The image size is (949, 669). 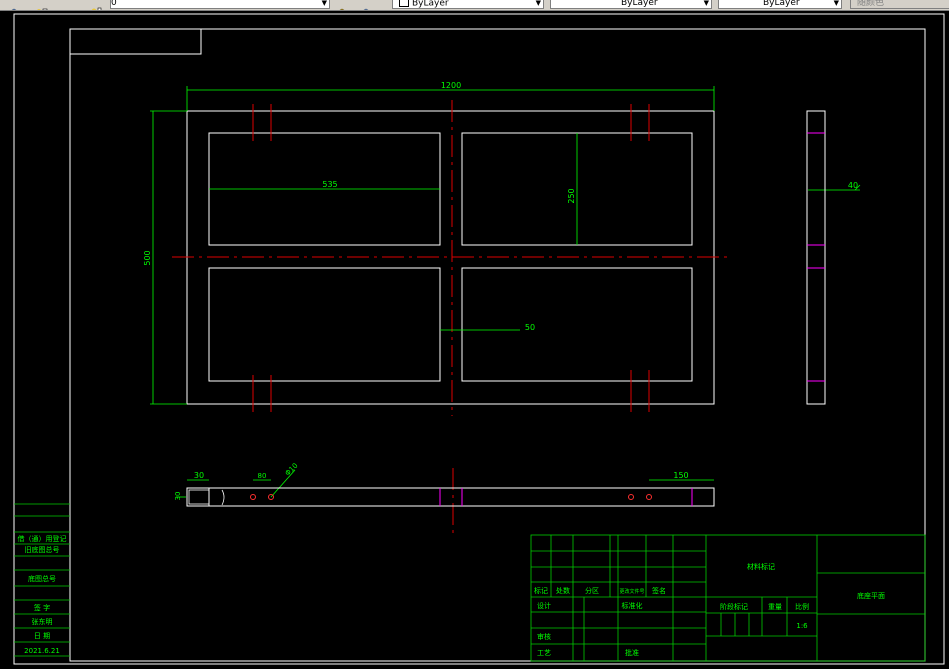 What do you see at coordinates (802, 606) in the screenshot?
I see `scale-label: 比例` at bounding box center [802, 606].